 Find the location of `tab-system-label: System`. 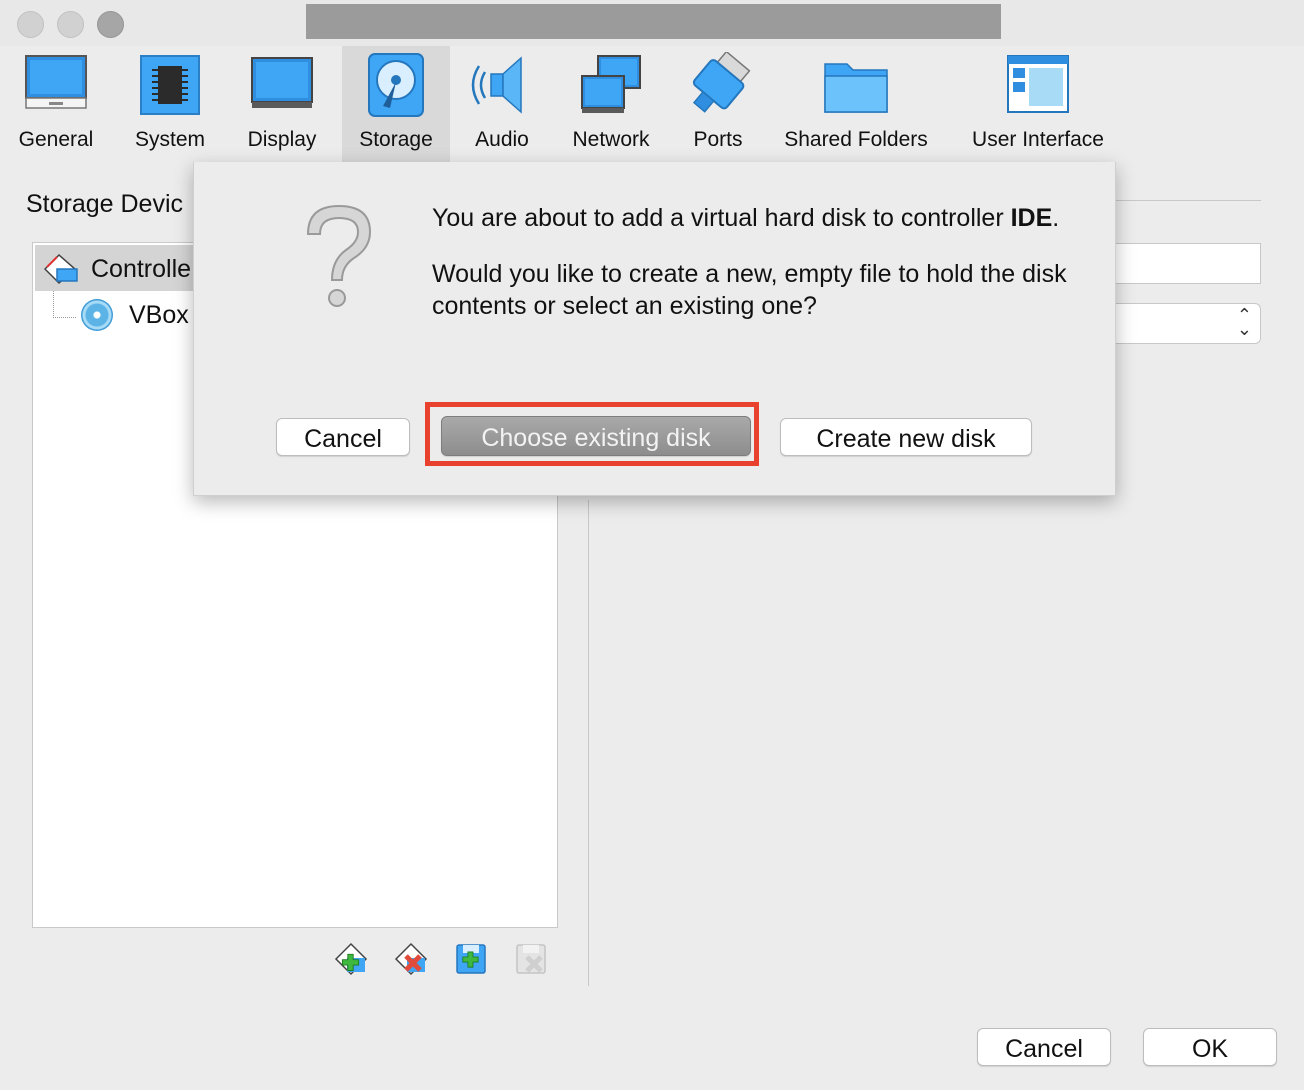

tab-system-label: System is located at coordinates (169, 139).